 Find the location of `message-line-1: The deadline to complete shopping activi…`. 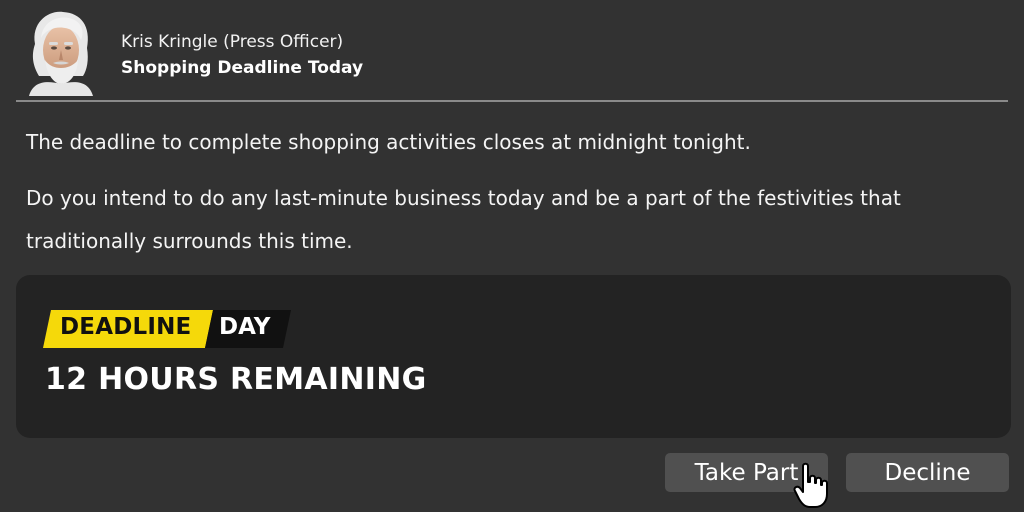

message-line-1: The deadline to complete shopping activi… is located at coordinates (388, 142).